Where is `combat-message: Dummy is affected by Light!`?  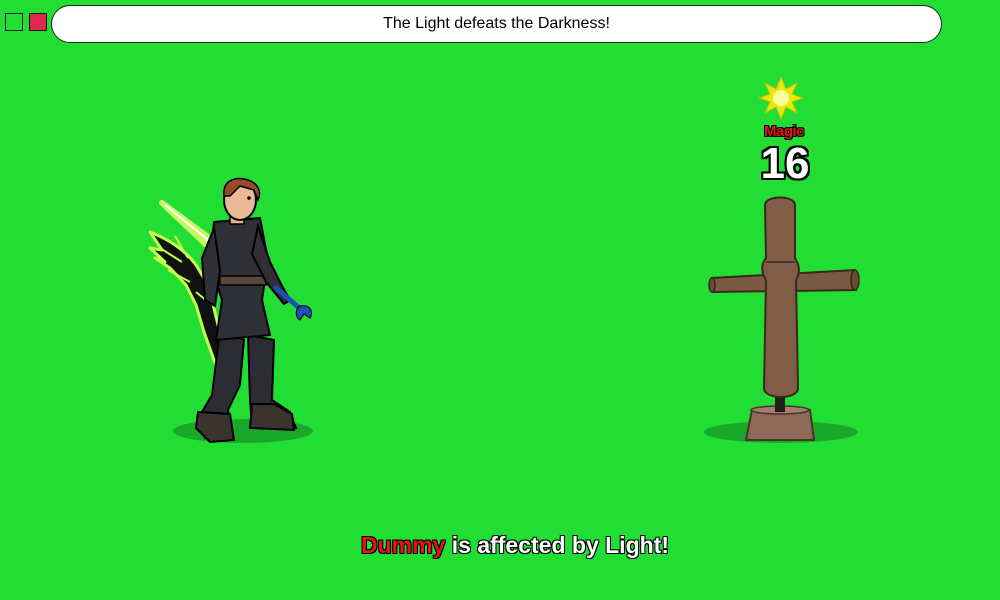
combat-message: Dummy is affected by Light! is located at coordinates (500, 545).